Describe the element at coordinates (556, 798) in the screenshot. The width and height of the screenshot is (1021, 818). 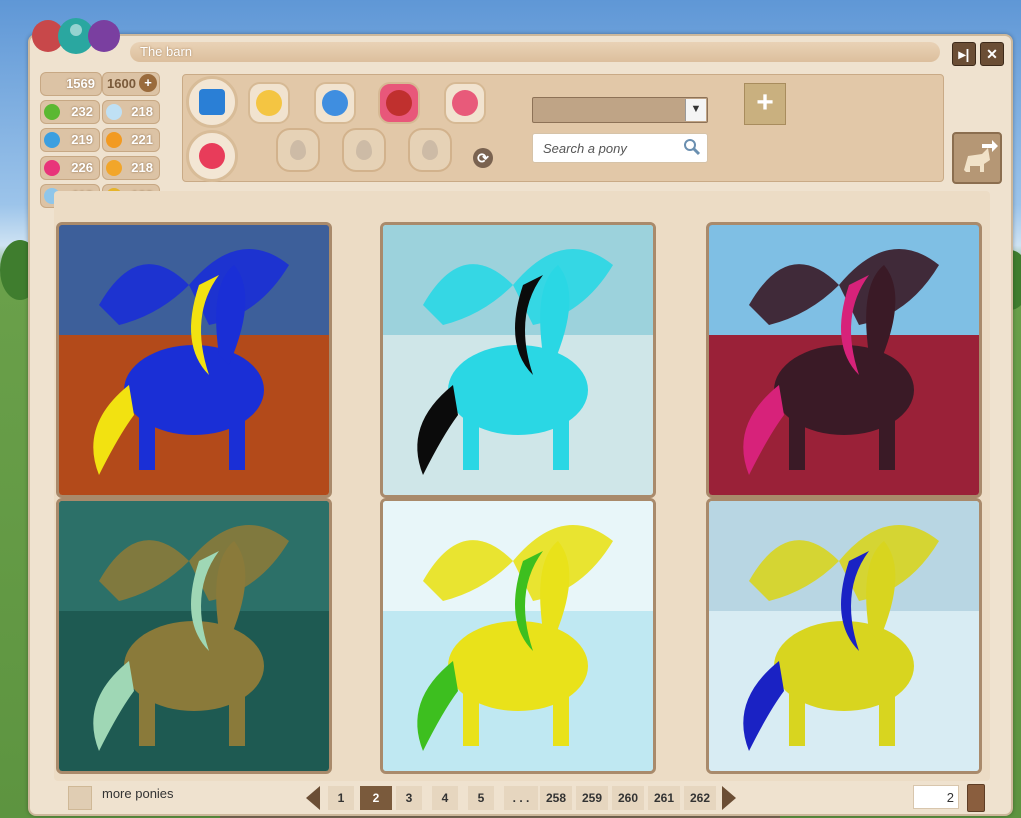
I see `page-link: 258` at that location.